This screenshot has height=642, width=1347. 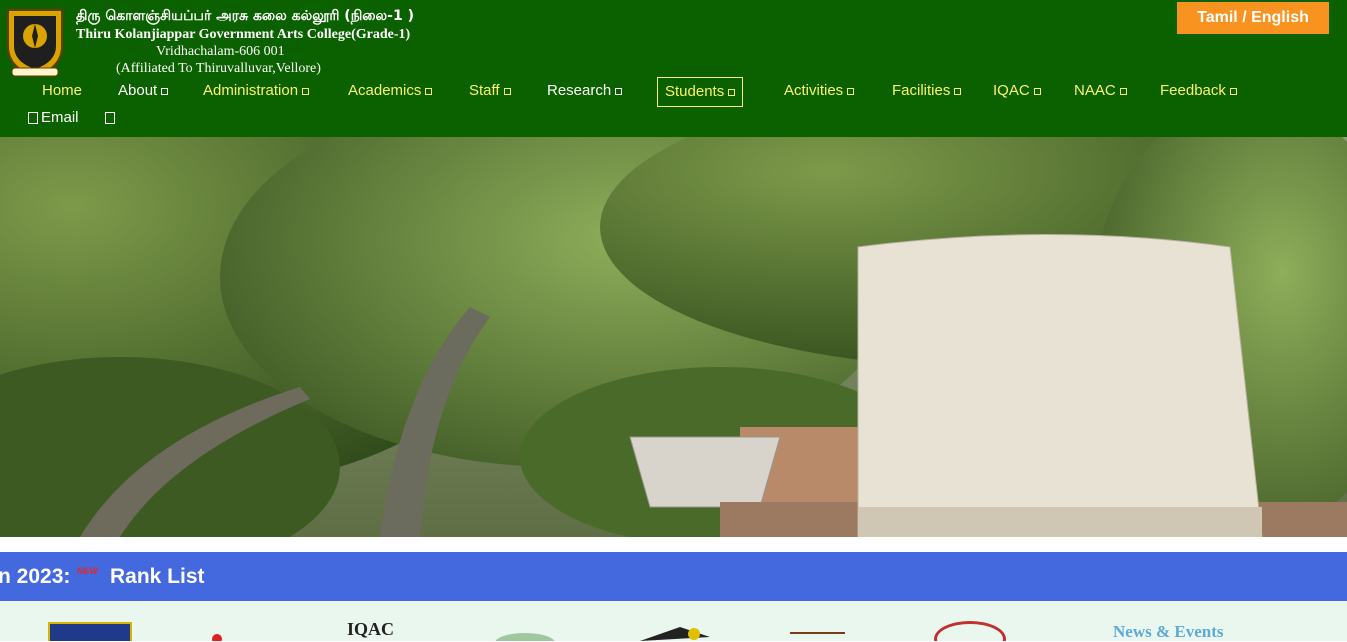 I want to click on nav-iqac-label: IQAC, so click(x=1011, y=90).